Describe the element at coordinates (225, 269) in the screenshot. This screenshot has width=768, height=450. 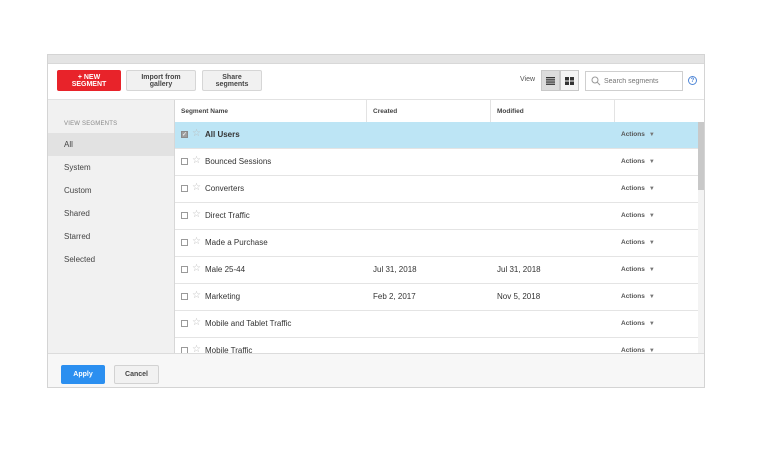
I see `segment-name: Male 25-44` at that location.